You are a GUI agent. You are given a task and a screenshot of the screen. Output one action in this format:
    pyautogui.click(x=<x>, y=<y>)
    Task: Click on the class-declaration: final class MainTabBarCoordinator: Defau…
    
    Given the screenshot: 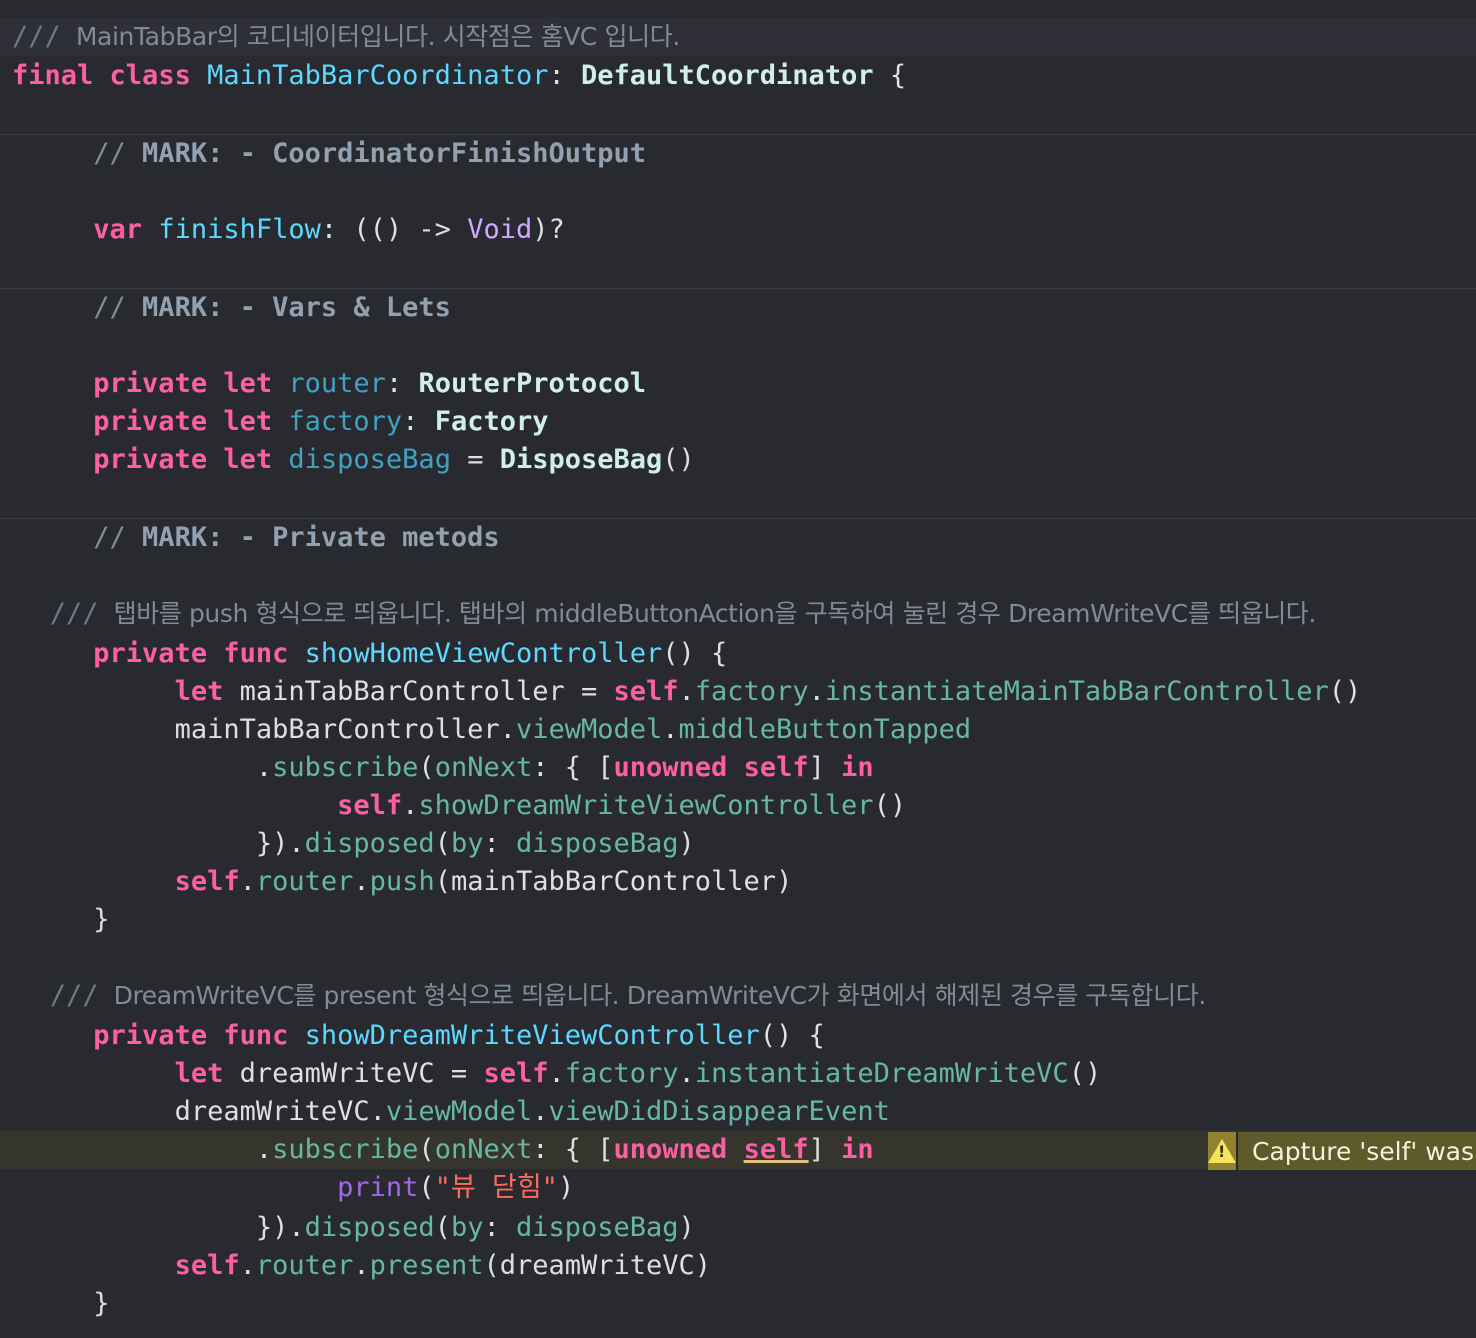 What is the action you would take?
    pyautogui.click(x=738, y=76)
    